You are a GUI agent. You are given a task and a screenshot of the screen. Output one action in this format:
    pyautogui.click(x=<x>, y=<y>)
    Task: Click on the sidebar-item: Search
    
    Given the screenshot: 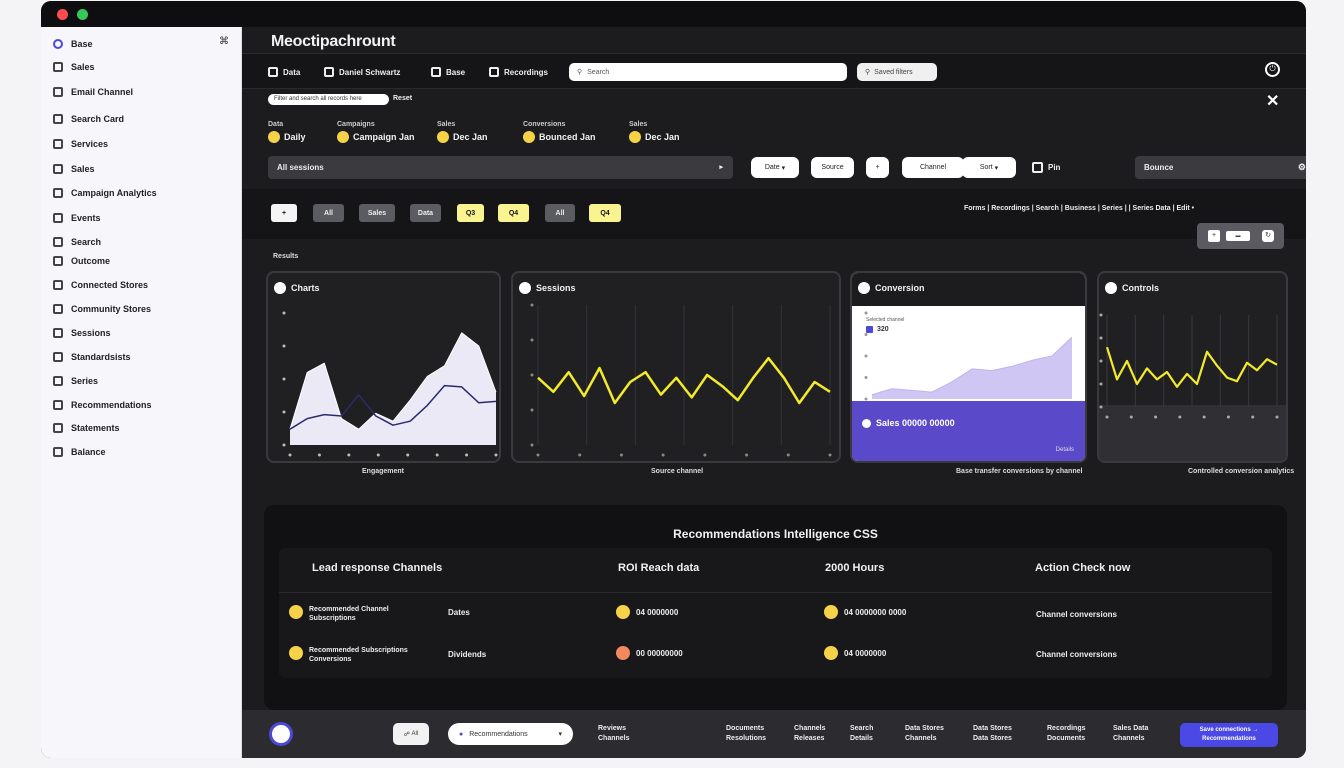 What is the action you would take?
    pyautogui.click(x=77, y=242)
    